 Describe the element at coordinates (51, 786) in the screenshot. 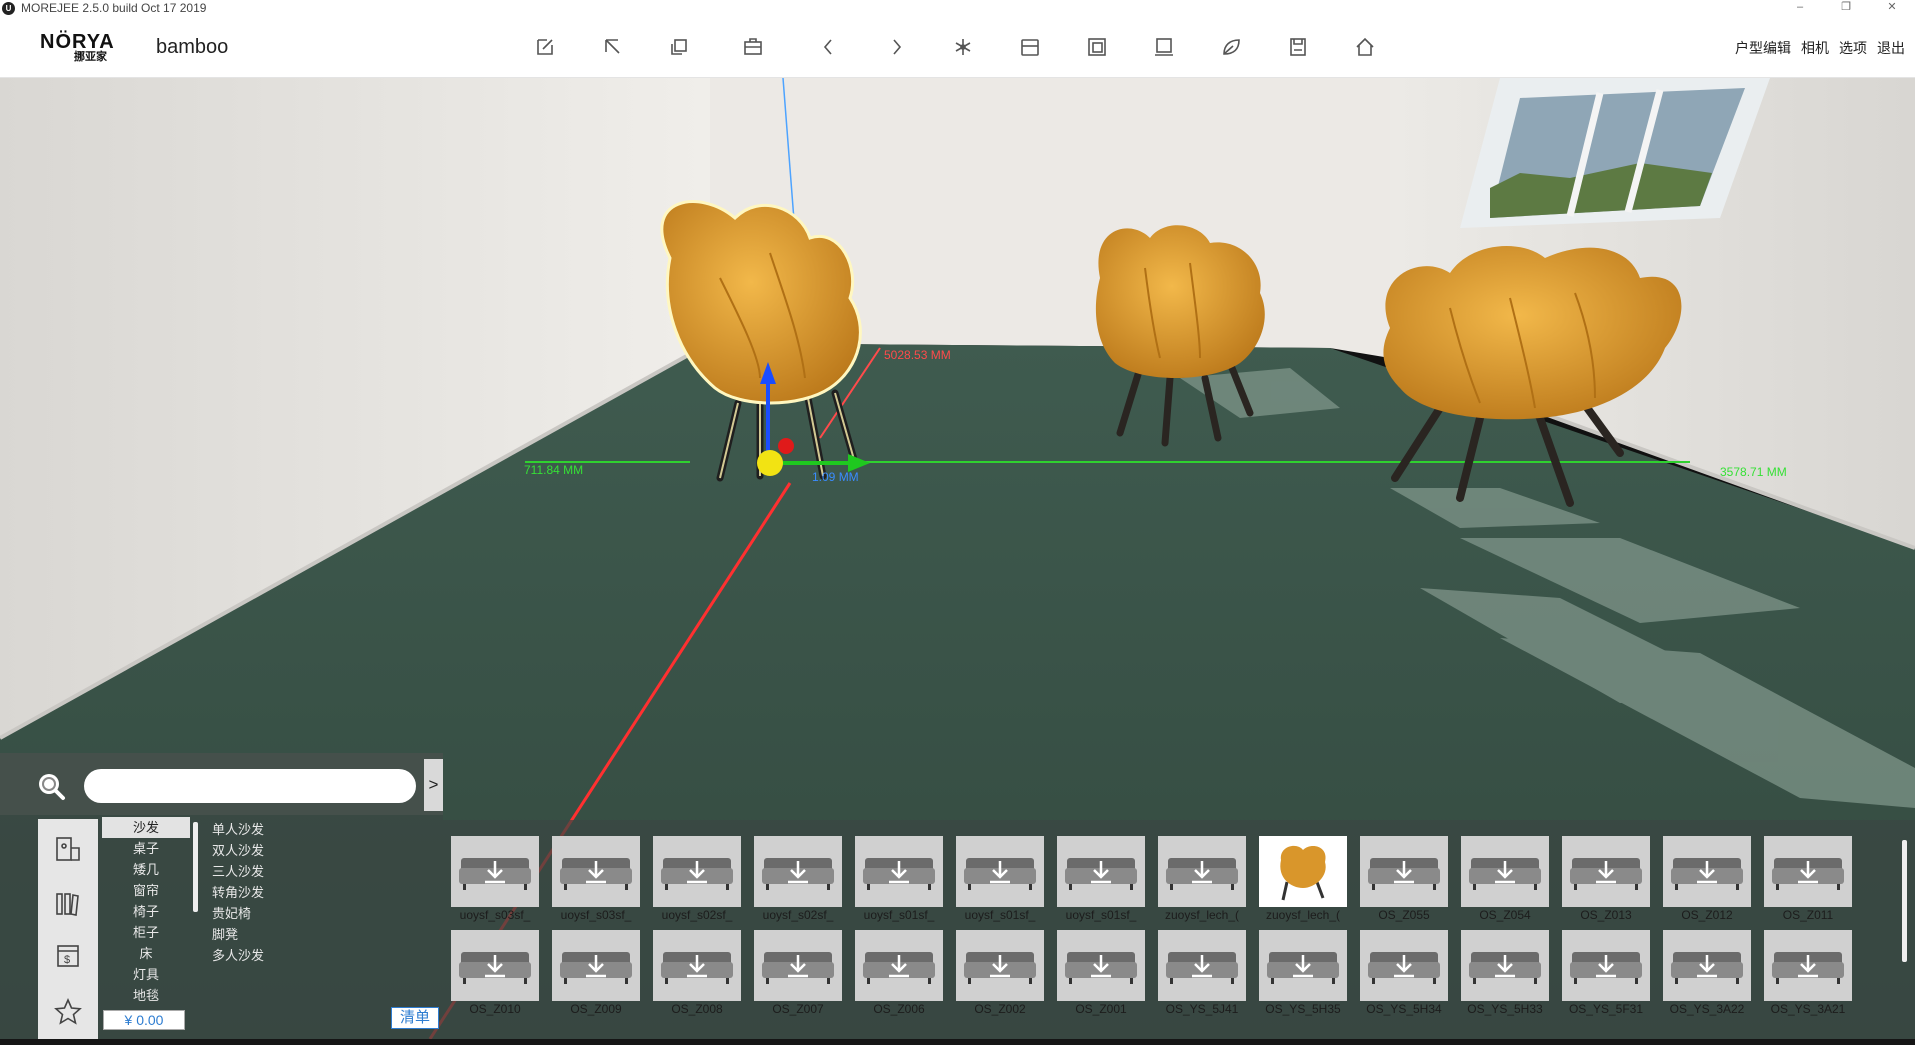

I see `search-icon` at that location.